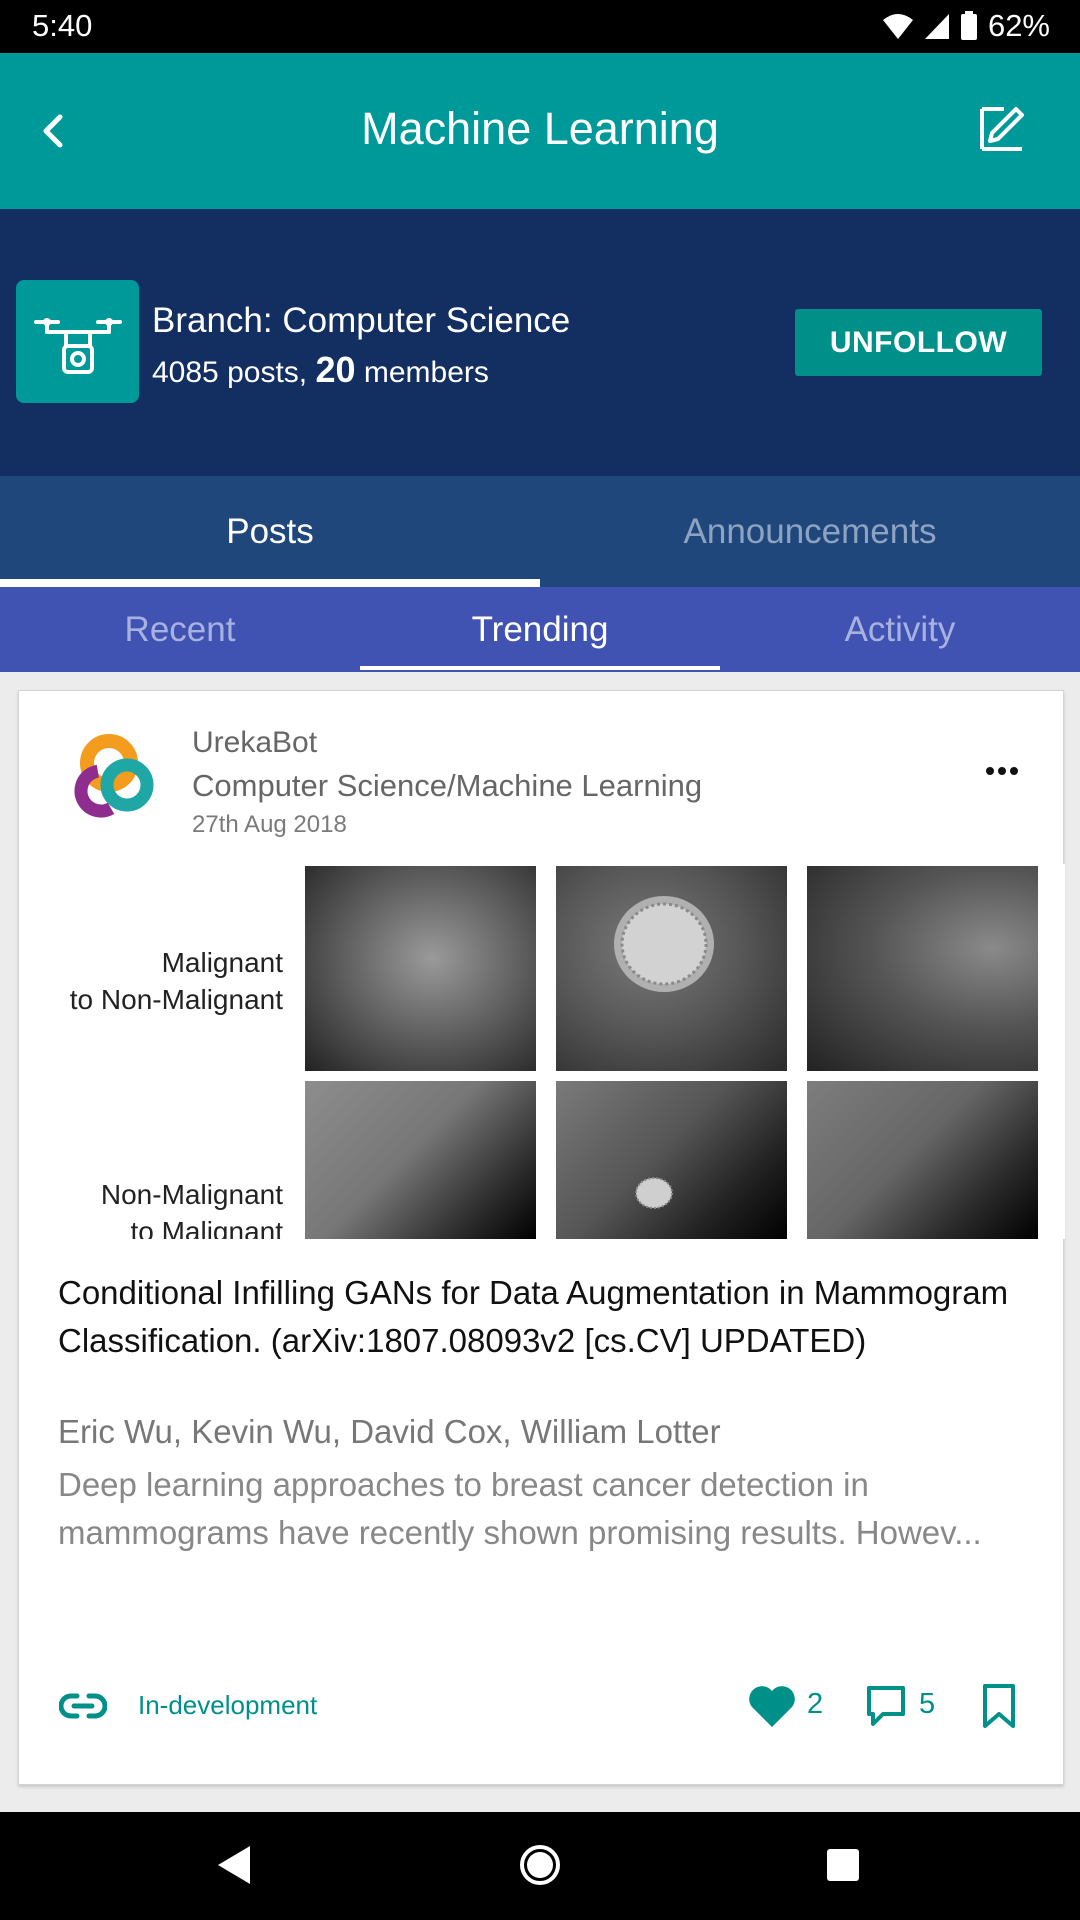 This screenshot has width=1080, height=1920. Describe the element at coordinates (227, 1705) in the screenshot. I see `status-label: In-development` at that location.